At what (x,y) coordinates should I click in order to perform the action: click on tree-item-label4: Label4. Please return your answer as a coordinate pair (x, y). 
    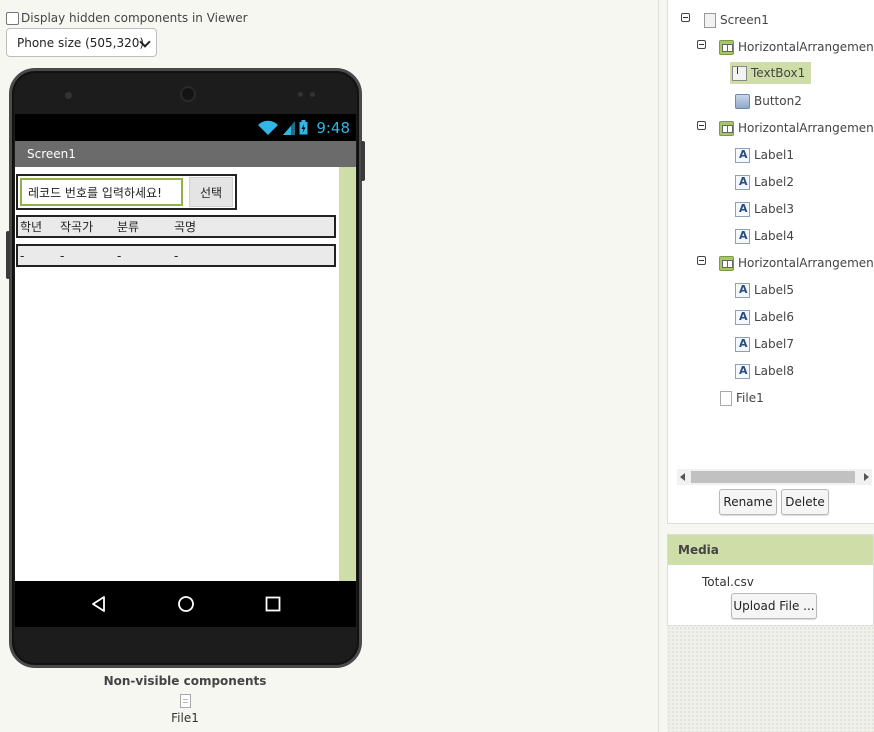
    Looking at the image, I should click on (764, 236).